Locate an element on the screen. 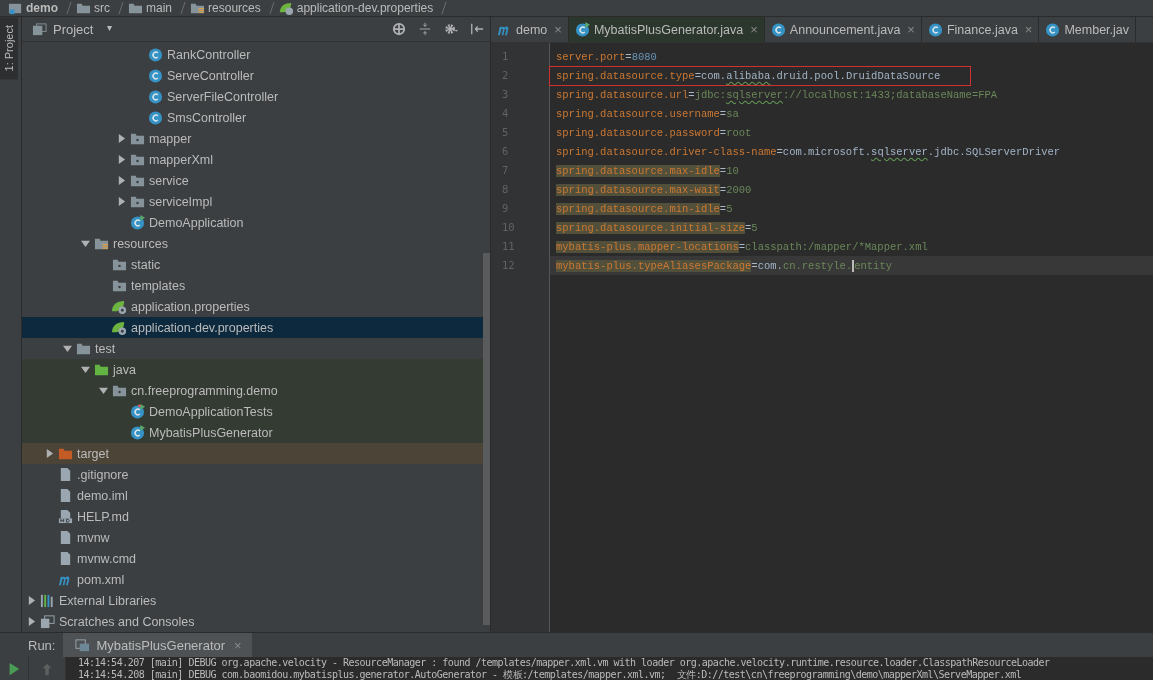 This screenshot has height=680, width=1153. code-line: spring.datasource.min-idle=5 is located at coordinates (644, 209).